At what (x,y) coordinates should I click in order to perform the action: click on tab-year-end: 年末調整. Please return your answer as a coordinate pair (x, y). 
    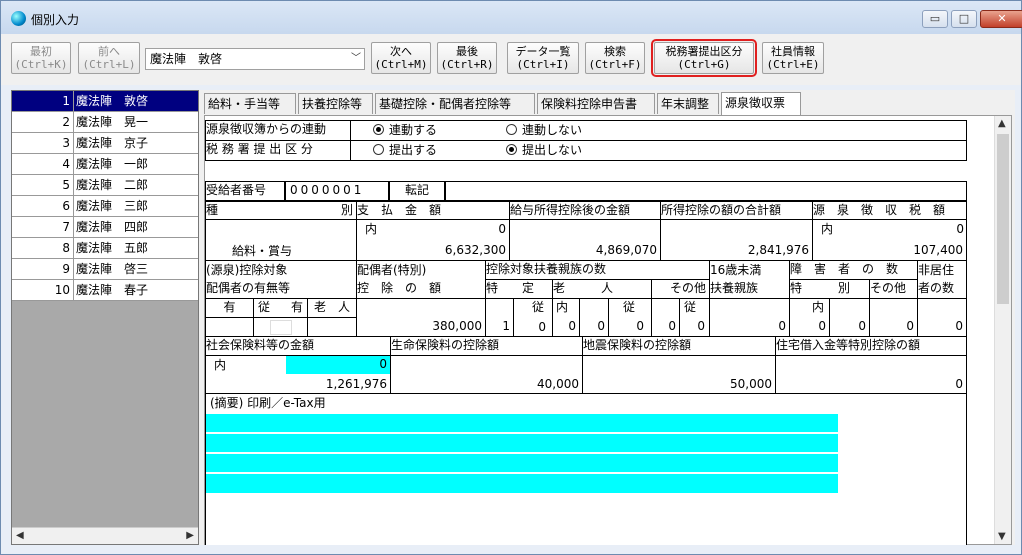
    Looking at the image, I should click on (688, 103).